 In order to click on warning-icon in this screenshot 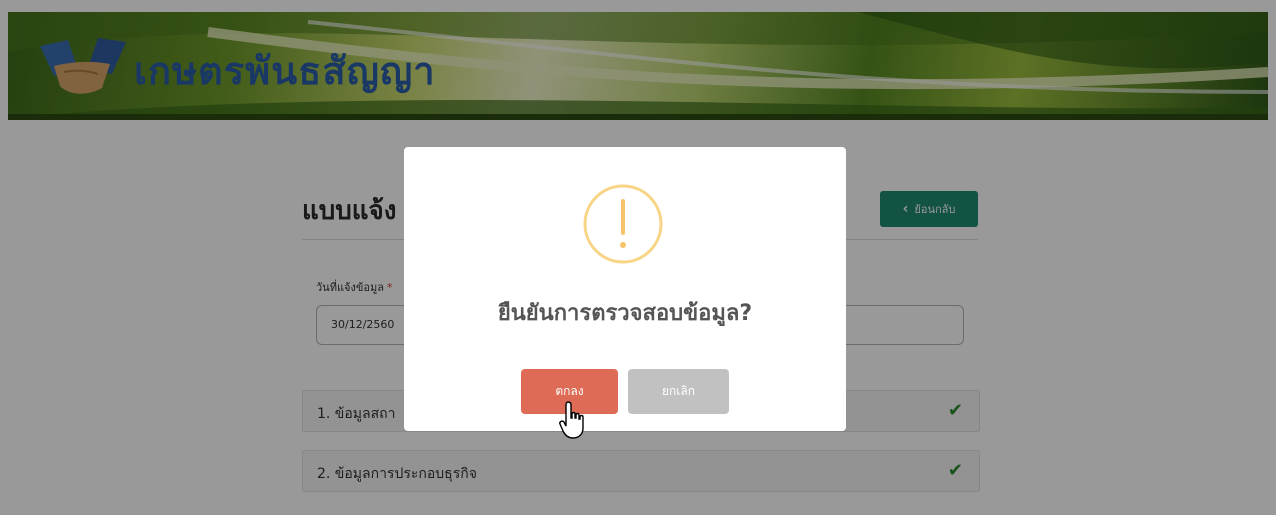, I will do `click(623, 224)`.